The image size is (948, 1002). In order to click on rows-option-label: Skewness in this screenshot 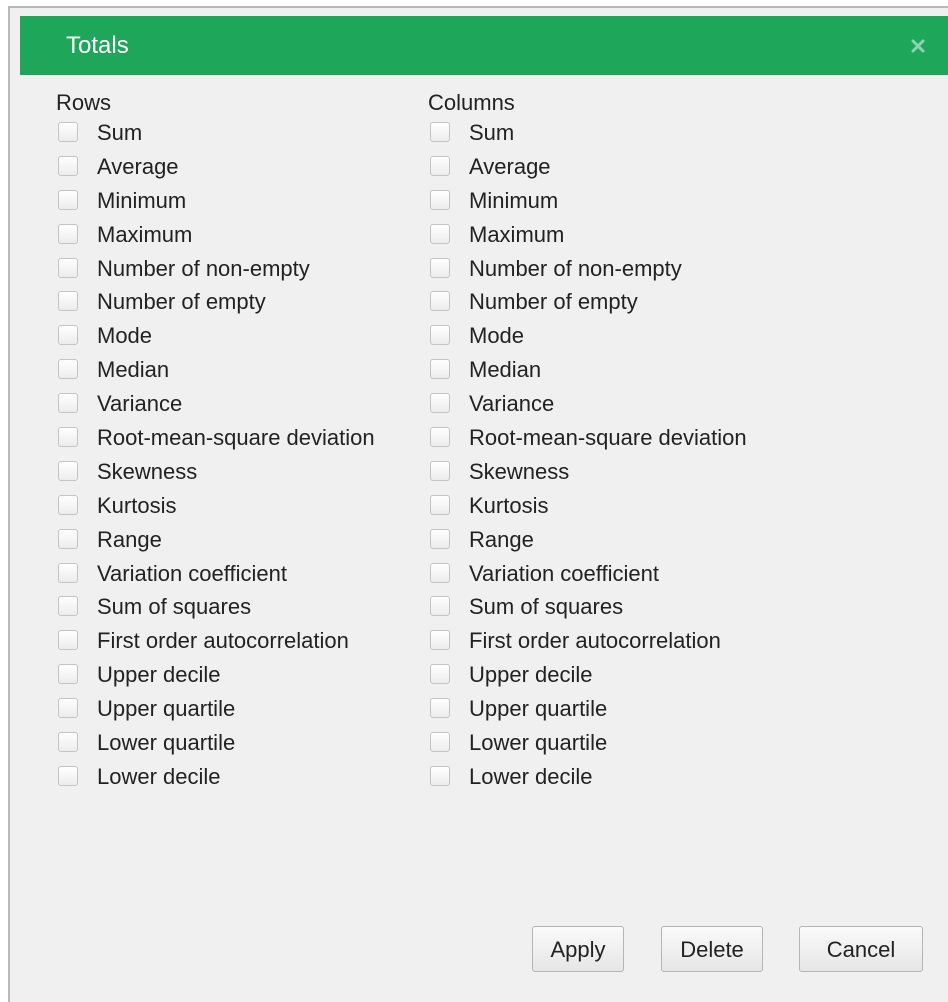, I will do `click(147, 472)`.